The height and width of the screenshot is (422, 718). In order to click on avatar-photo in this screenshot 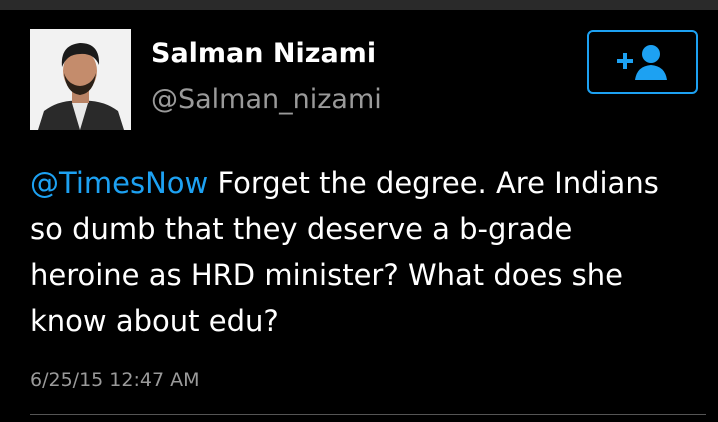, I will do `click(80, 79)`.